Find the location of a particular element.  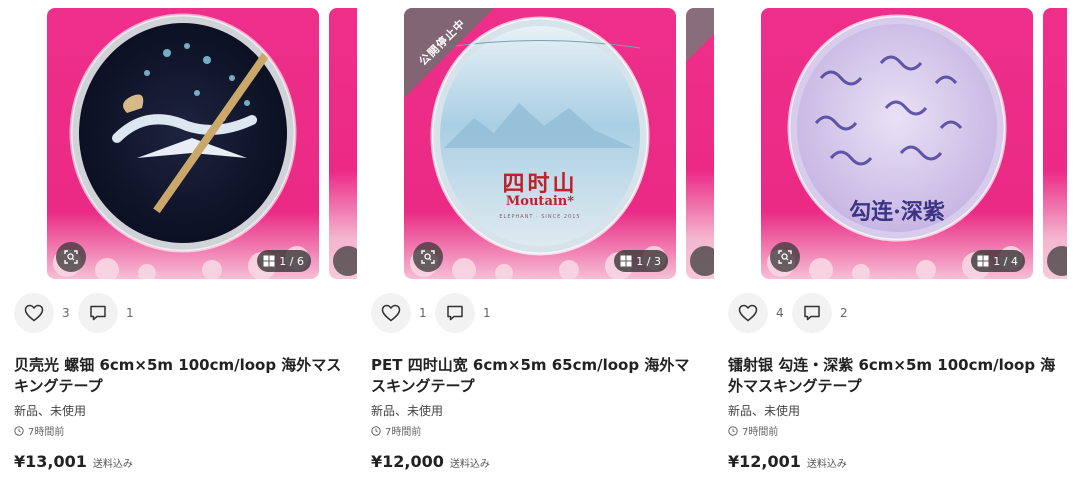

like-action: 4 is located at coordinates (756, 313).